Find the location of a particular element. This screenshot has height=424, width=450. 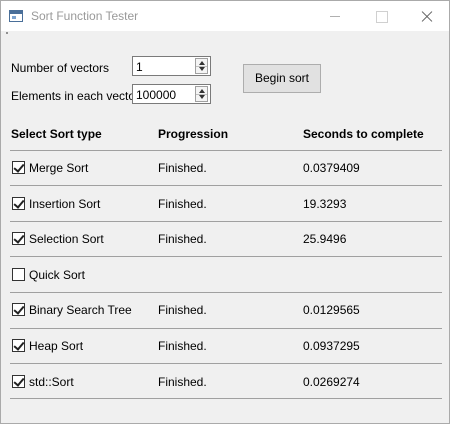

app-window-icon is located at coordinates (16, 16).